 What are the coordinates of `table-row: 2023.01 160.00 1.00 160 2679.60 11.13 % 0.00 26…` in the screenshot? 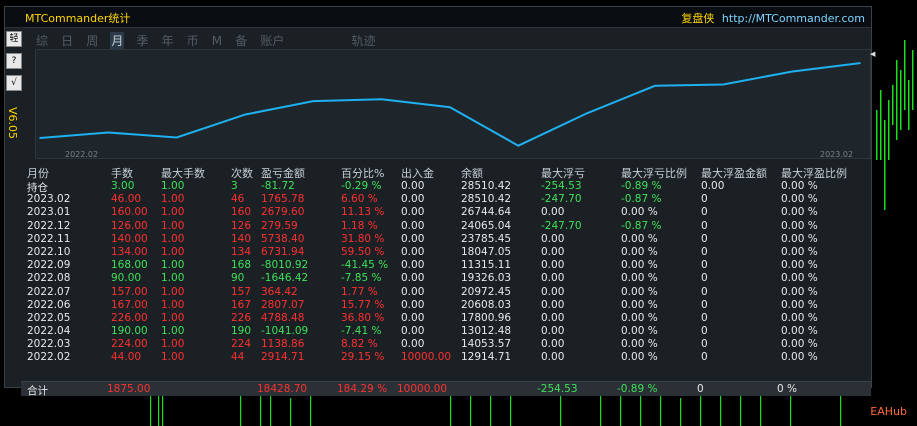 It's located at (450, 212).